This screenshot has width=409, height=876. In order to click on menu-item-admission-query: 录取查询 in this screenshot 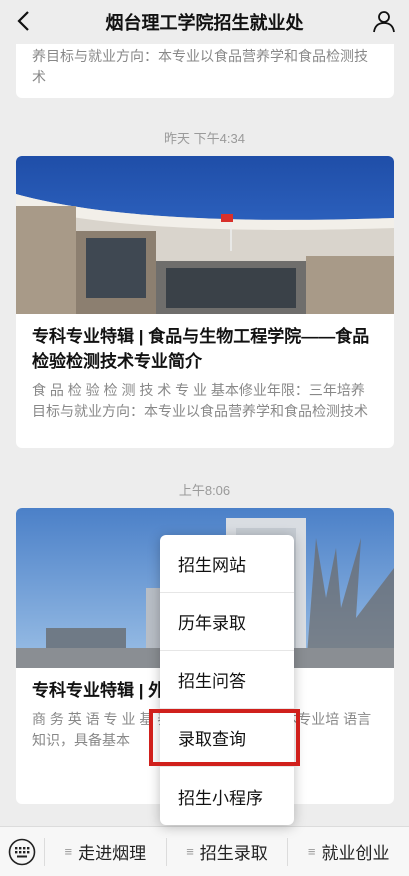, I will do `click(227, 738)`.